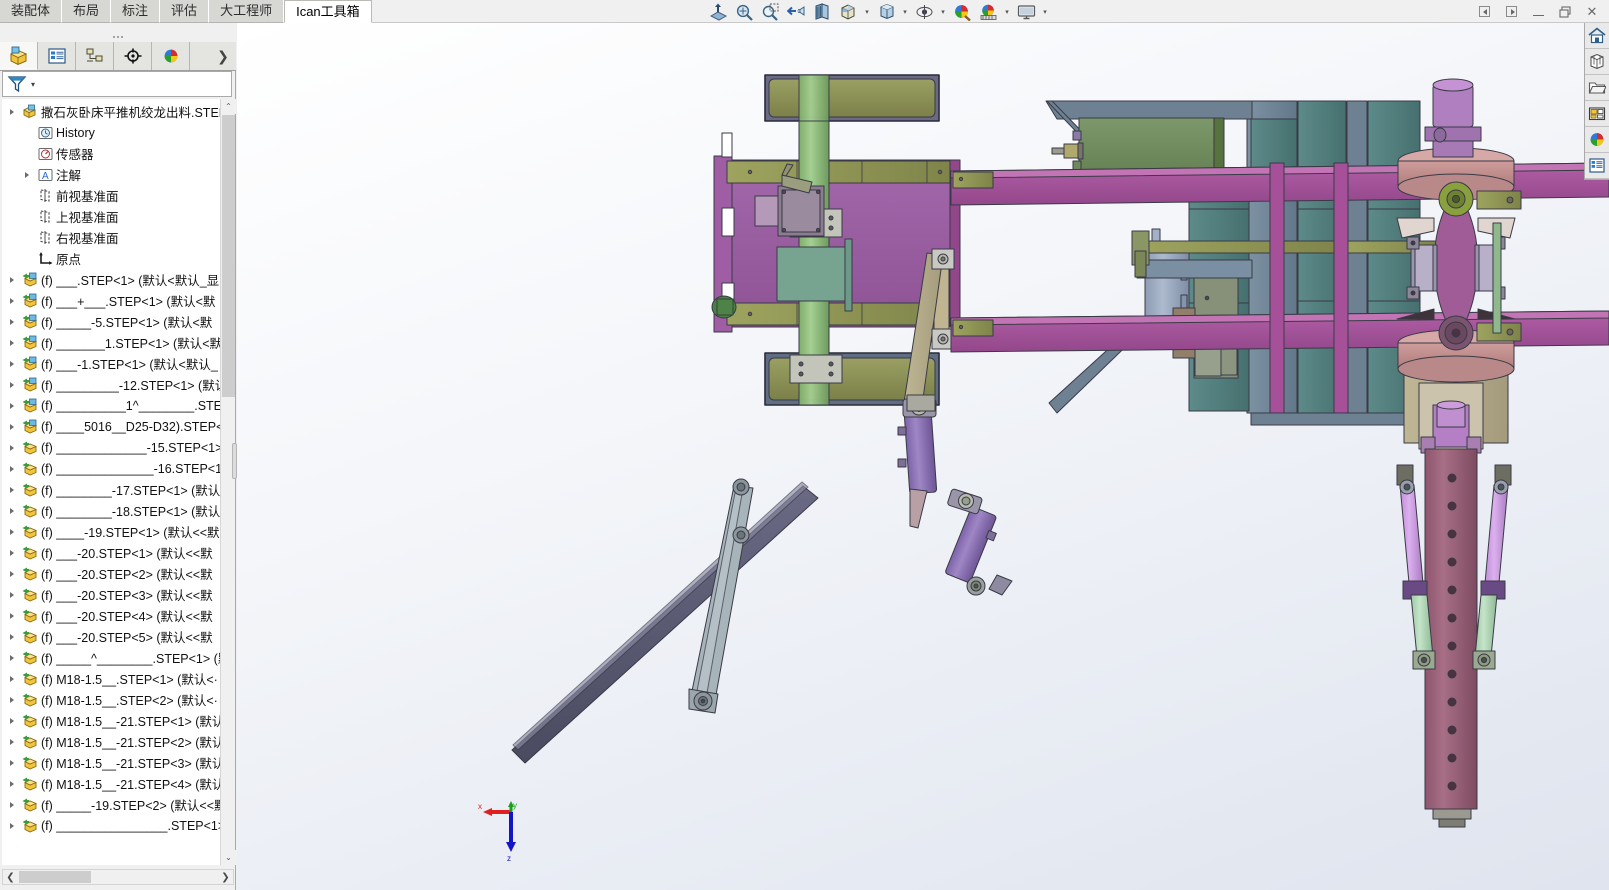  What do you see at coordinates (111, 447) in the screenshot?
I see `tree-item: (f) _____________-15.STEP<1>` at bounding box center [111, 447].